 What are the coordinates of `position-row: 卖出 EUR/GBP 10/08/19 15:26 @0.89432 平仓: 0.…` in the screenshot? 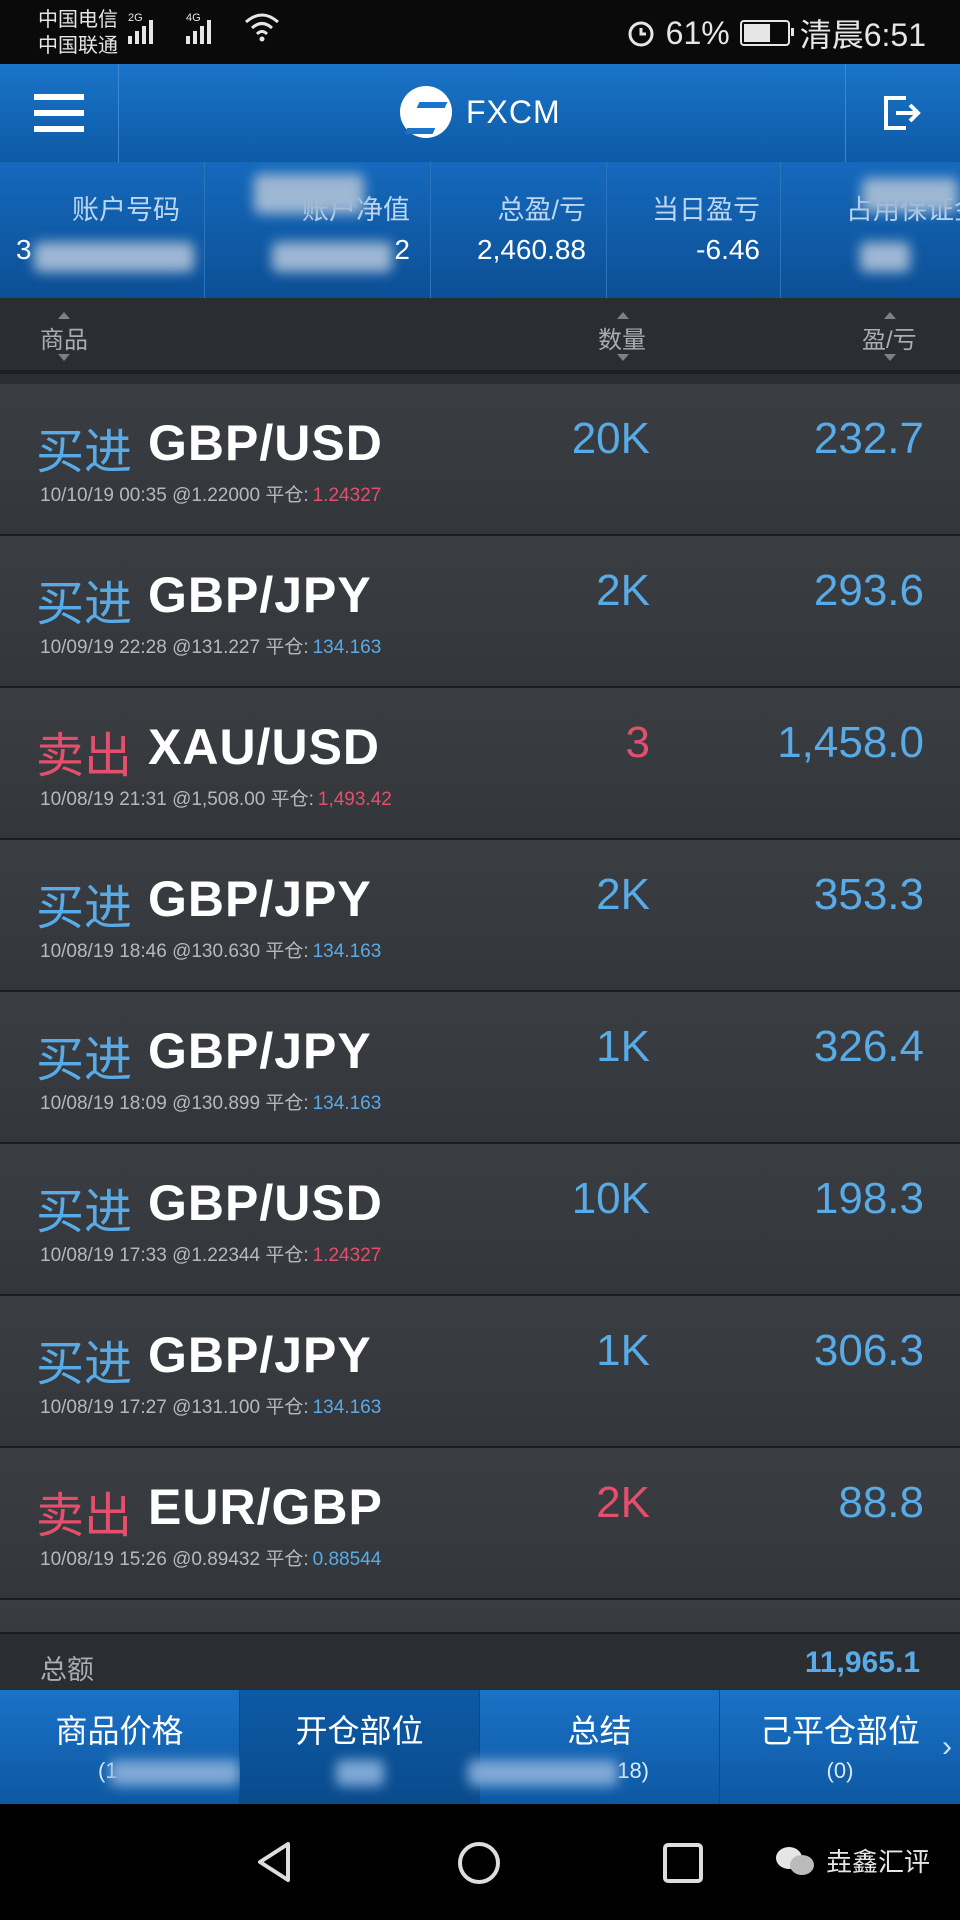 It's located at (480, 1524).